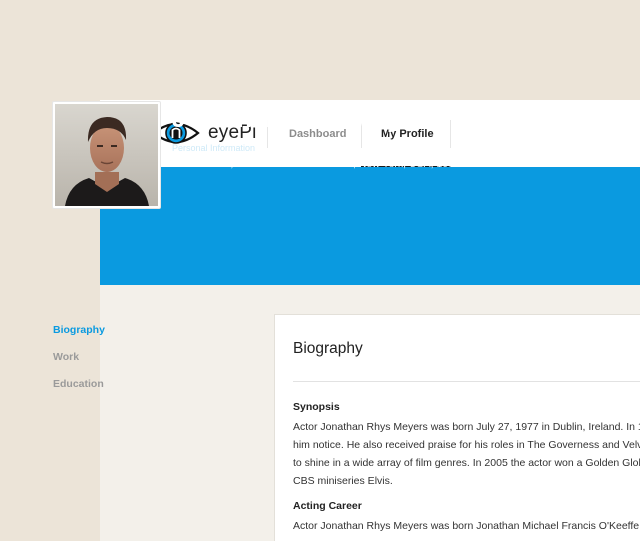  What do you see at coordinates (450, 134) in the screenshot?
I see `nav-separator` at bounding box center [450, 134].